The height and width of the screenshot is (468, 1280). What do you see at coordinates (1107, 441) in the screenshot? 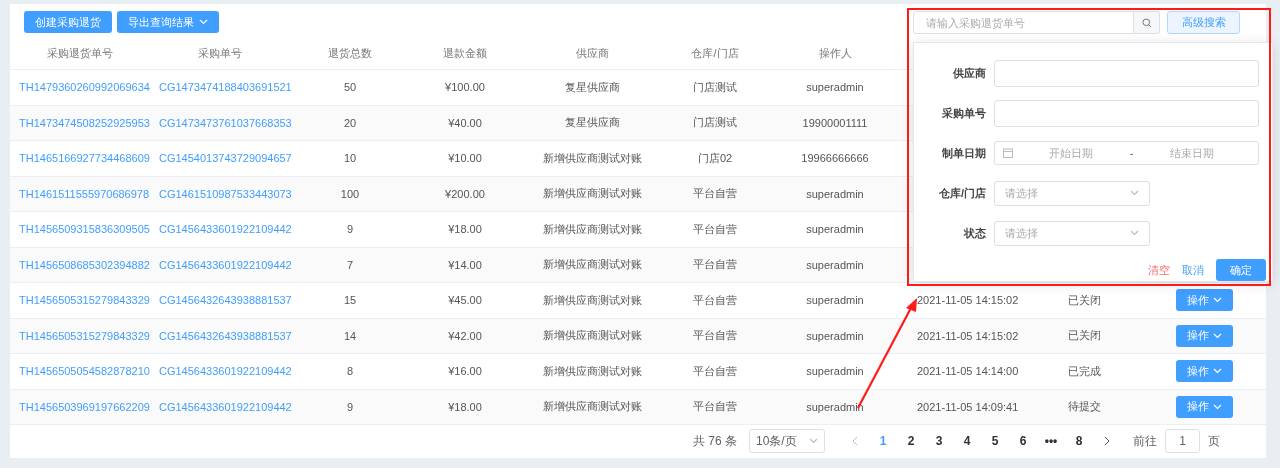
I see `next-page-icon` at bounding box center [1107, 441].